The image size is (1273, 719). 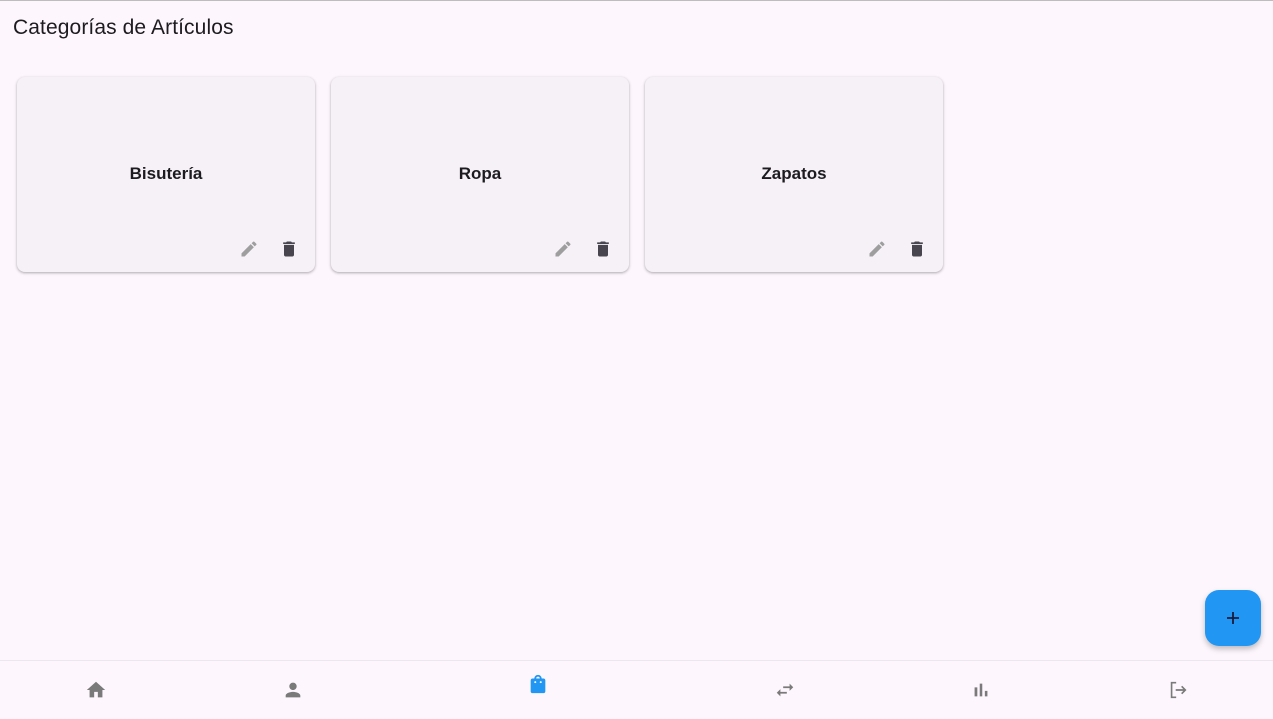 I want to click on category-card: Bisutería, so click(x=166, y=174).